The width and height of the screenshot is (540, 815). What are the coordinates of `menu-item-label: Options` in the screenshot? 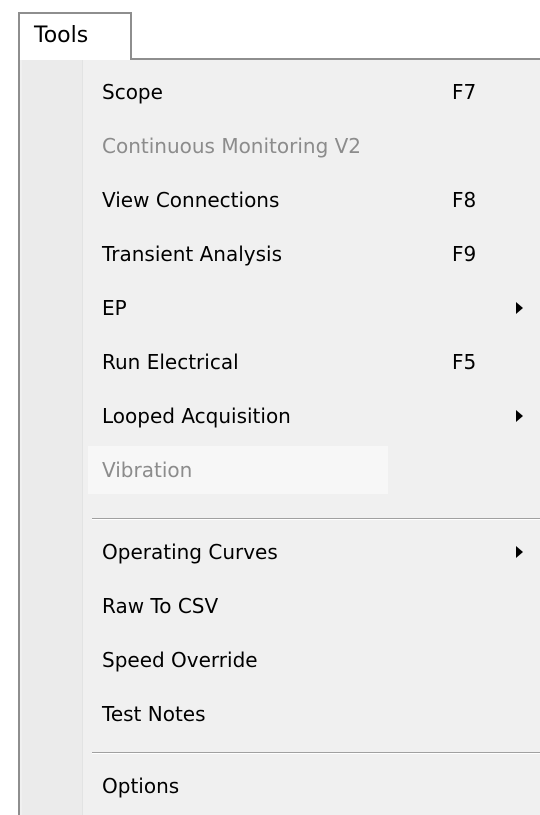 It's located at (141, 786).